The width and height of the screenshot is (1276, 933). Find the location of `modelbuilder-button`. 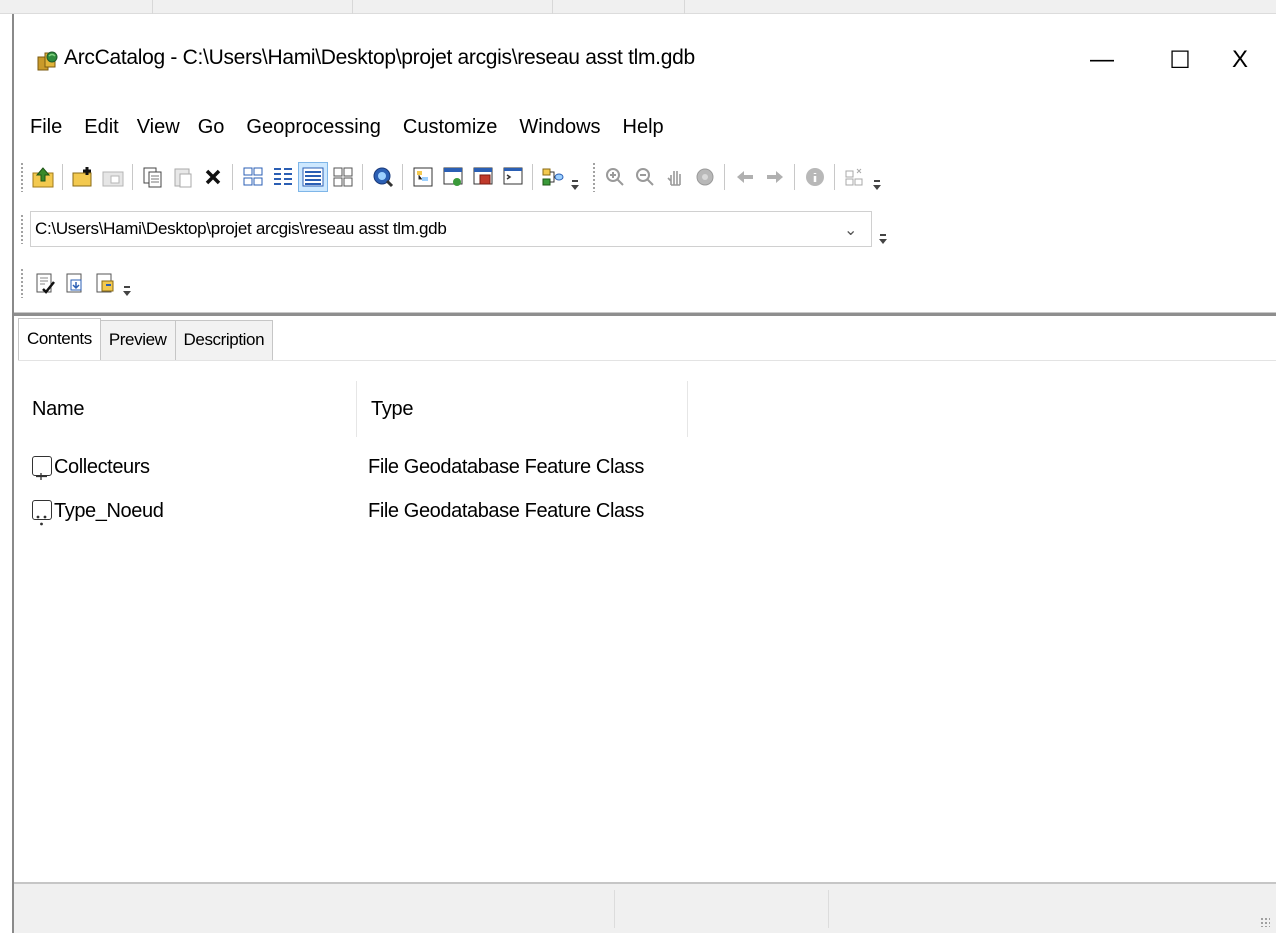

modelbuilder-button is located at coordinates (553, 177).